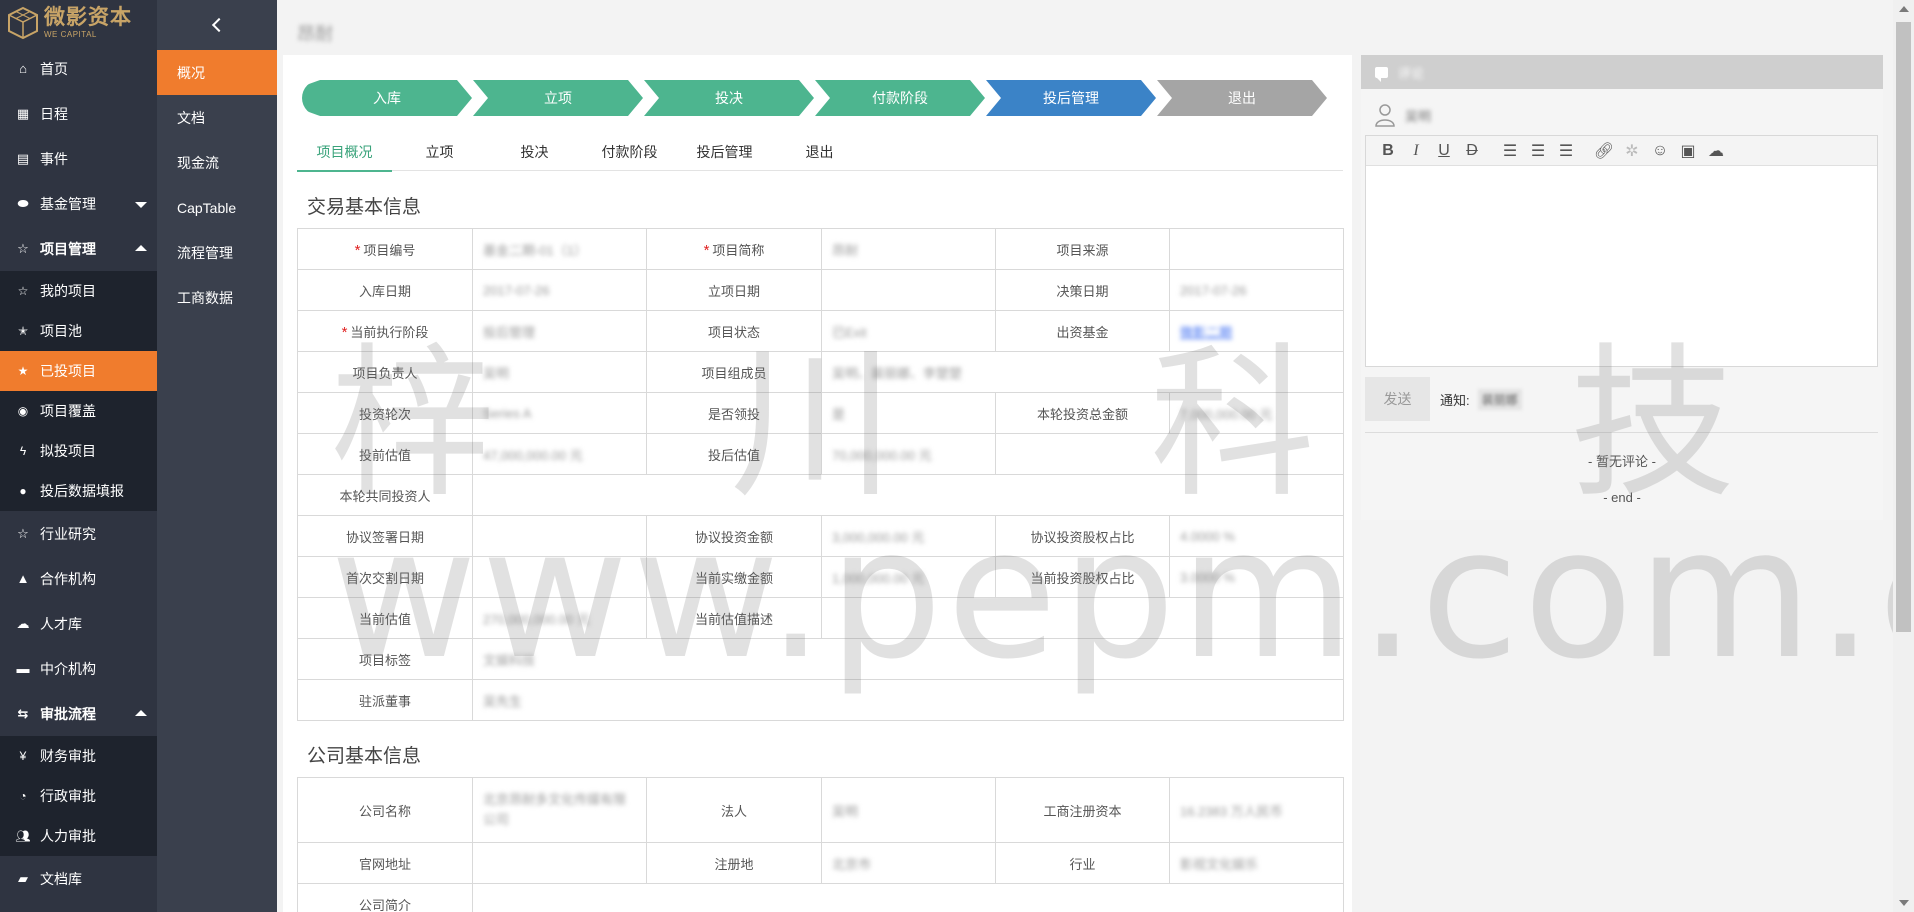 The height and width of the screenshot is (912, 1914). Describe the element at coordinates (217, 207) in the screenshot. I see `subnav-item-captable: CapTable` at that location.